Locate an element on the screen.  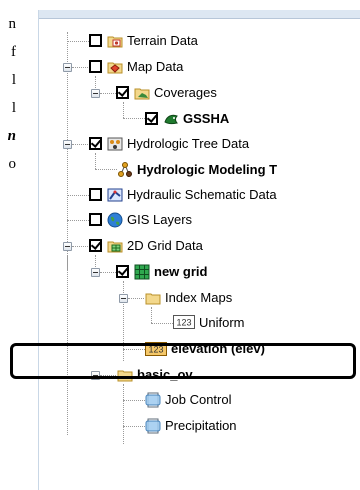
tree-item-map-data: Map Data is located at coordinates (155, 67).